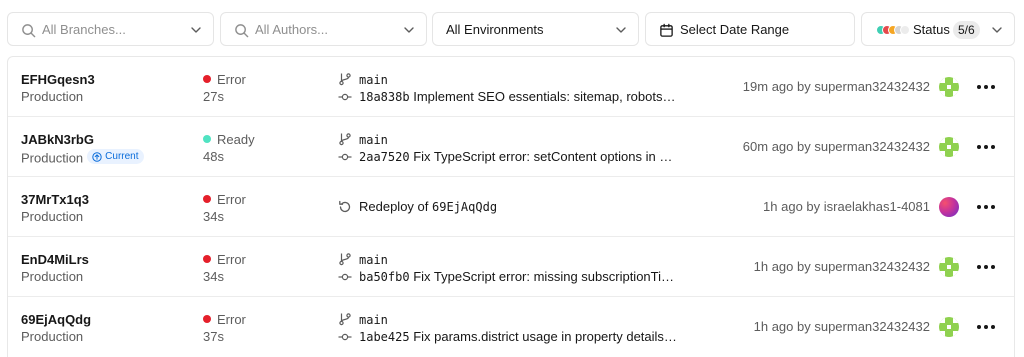 This screenshot has height=357, width=1024. I want to click on gradient-avatar, so click(949, 207).